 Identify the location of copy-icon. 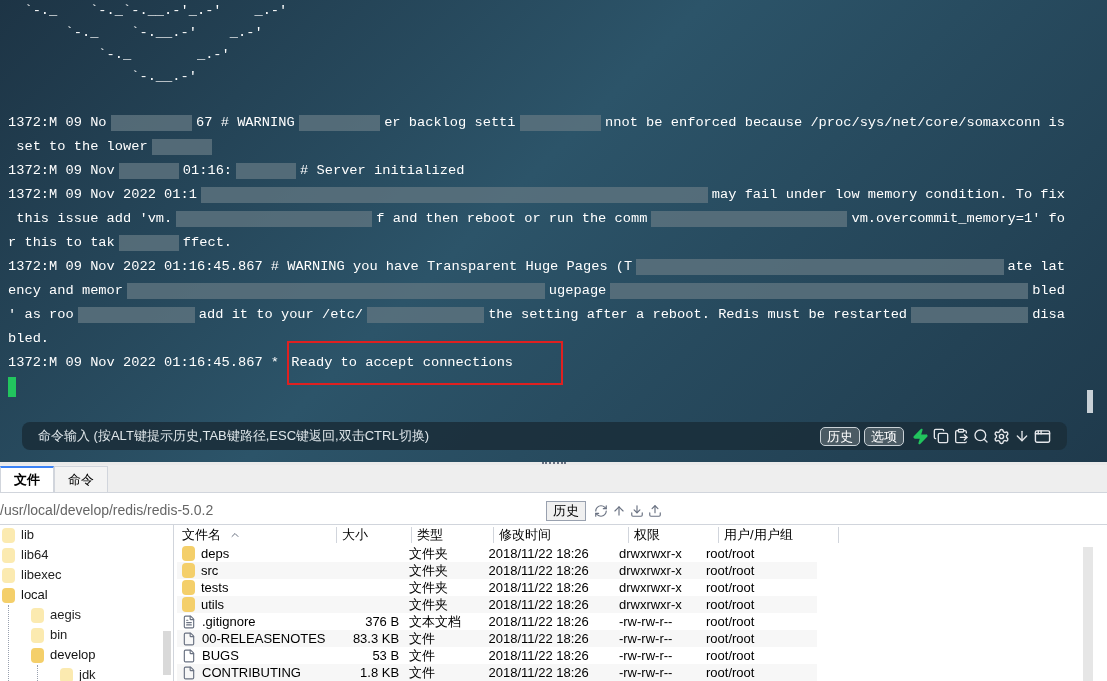
(941, 436).